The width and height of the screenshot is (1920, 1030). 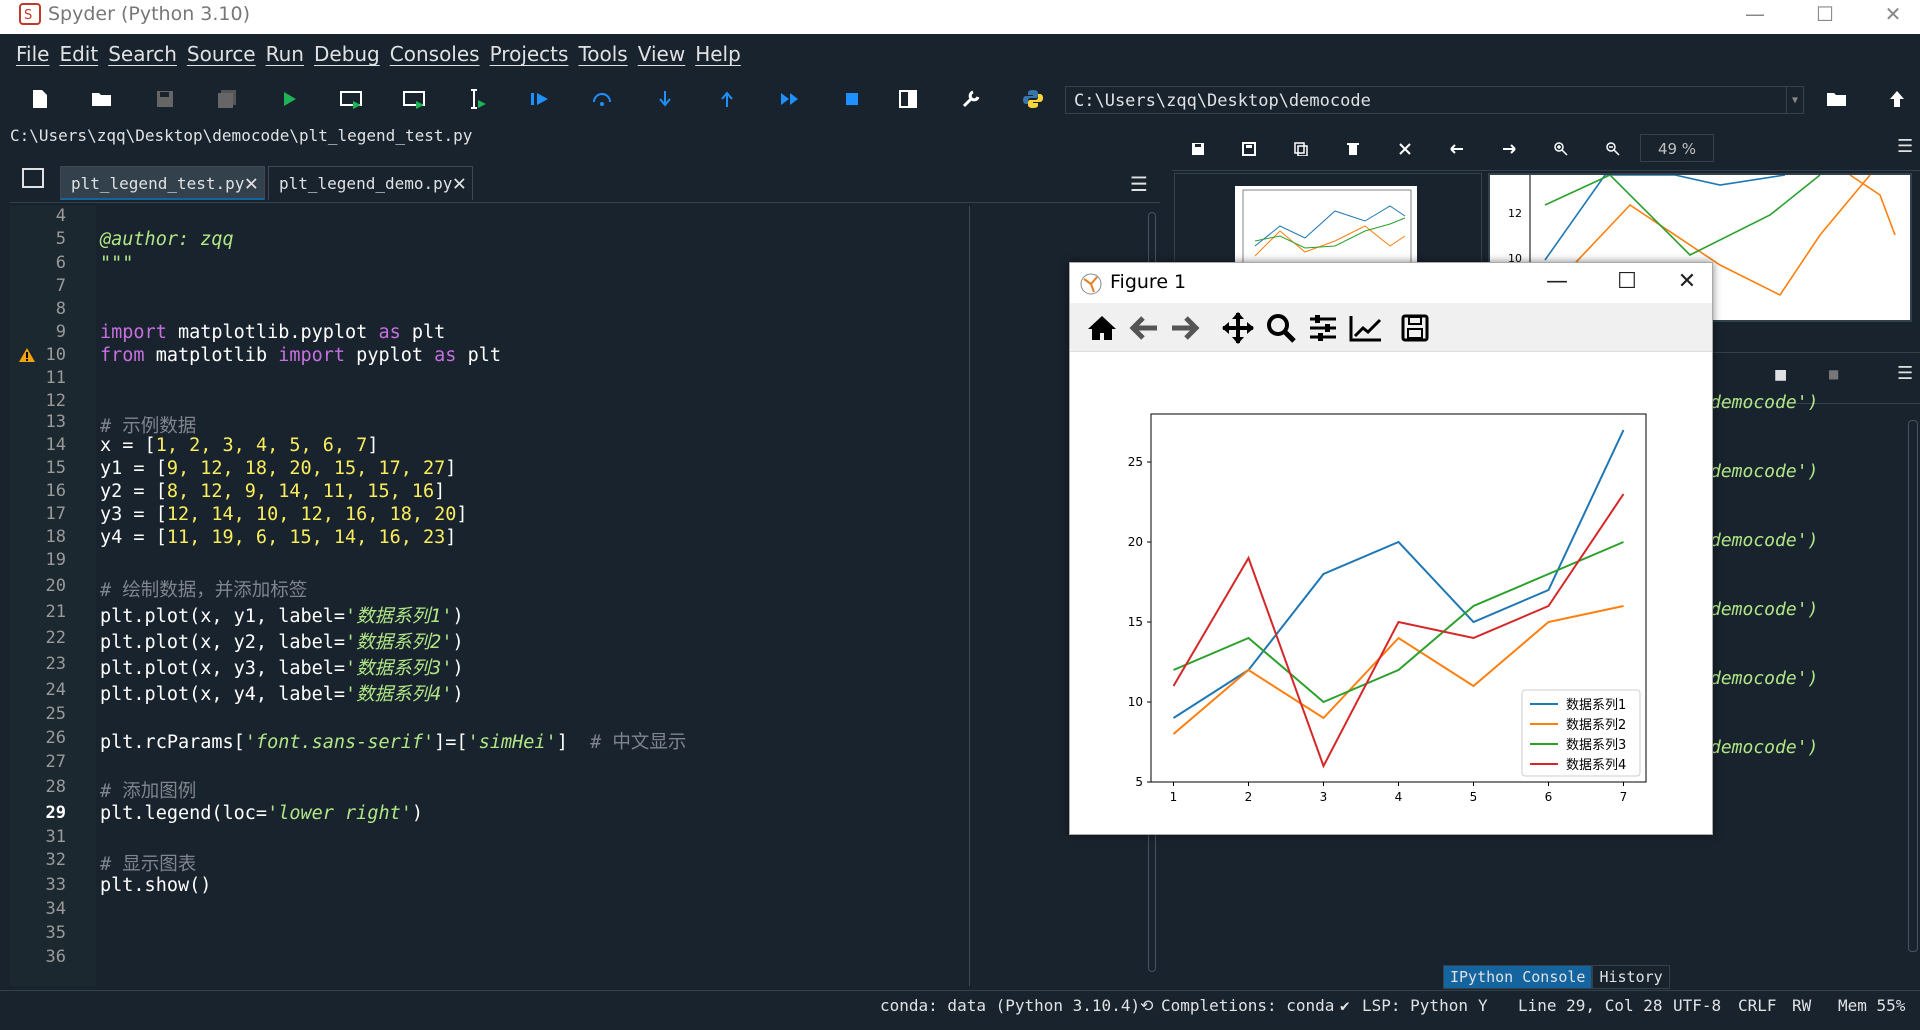 What do you see at coordinates (1301, 149) in the screenshot?
I see `copy-plot-icon` at bounding box center [1301, 149].